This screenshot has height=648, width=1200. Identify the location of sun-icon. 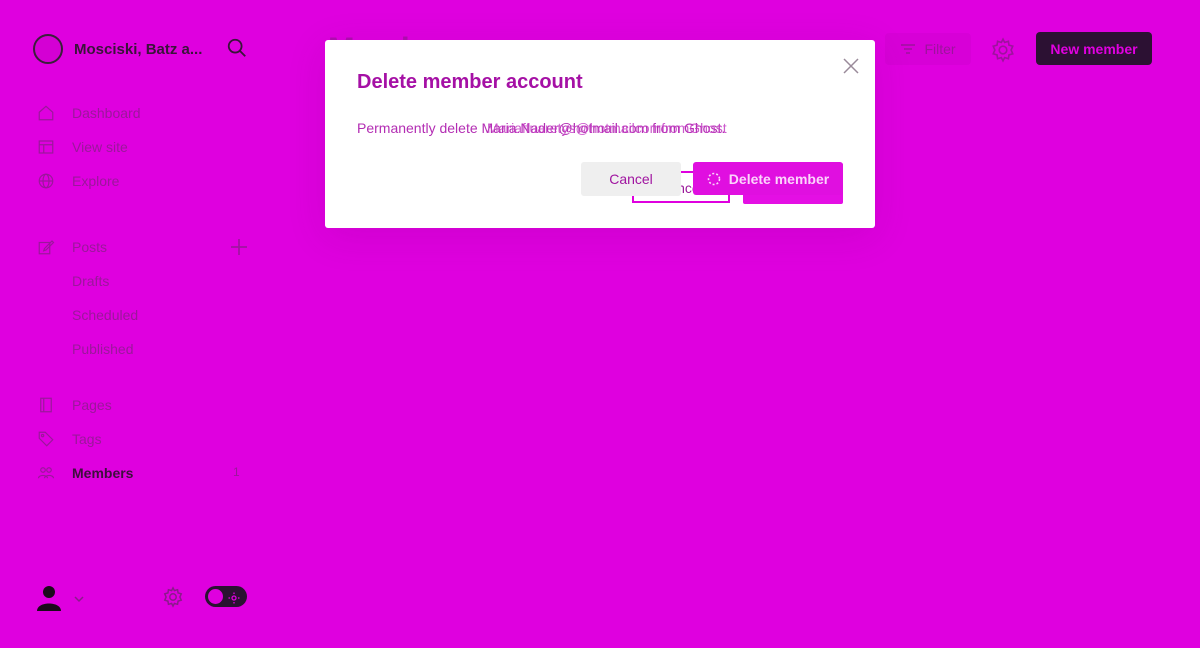
(234, 597).